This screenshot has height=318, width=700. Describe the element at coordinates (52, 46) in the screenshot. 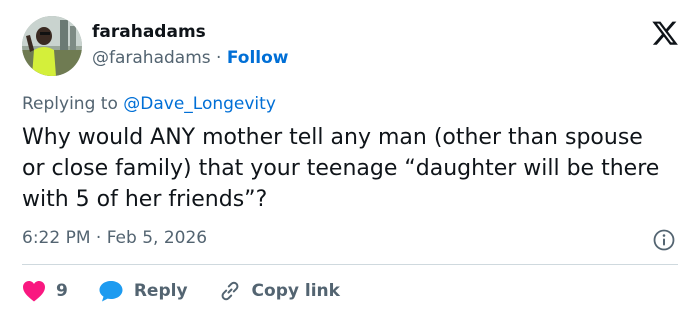

I see `avatar` at that location.